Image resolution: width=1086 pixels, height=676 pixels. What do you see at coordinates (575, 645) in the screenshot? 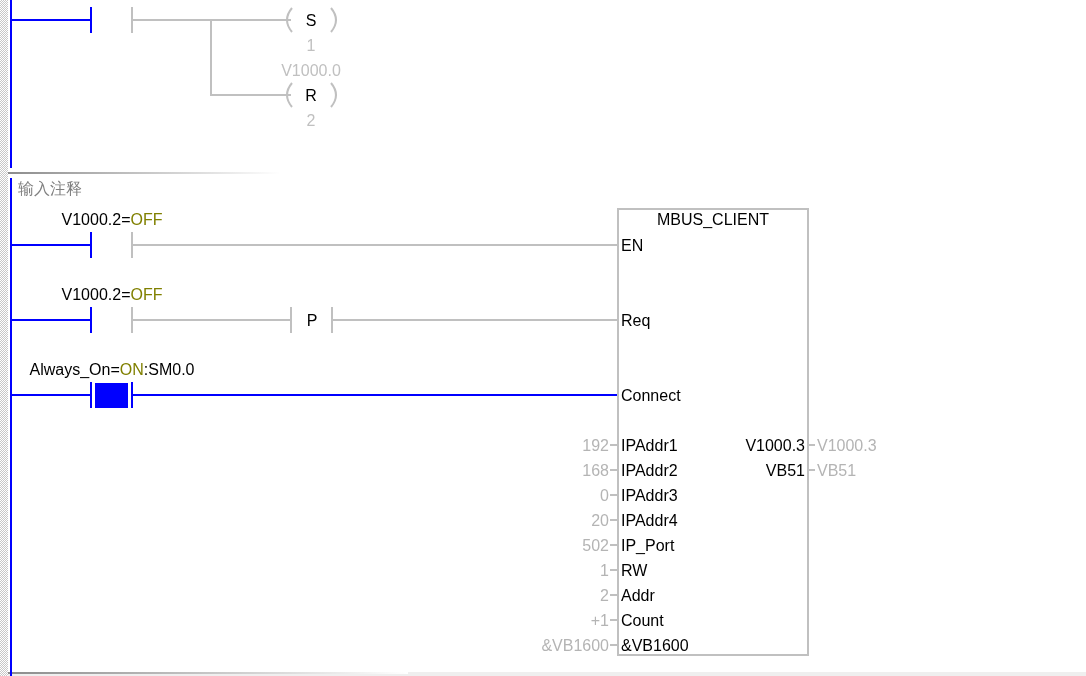
I see `pin-value: &VB1600` at bounding box center [575, 645].